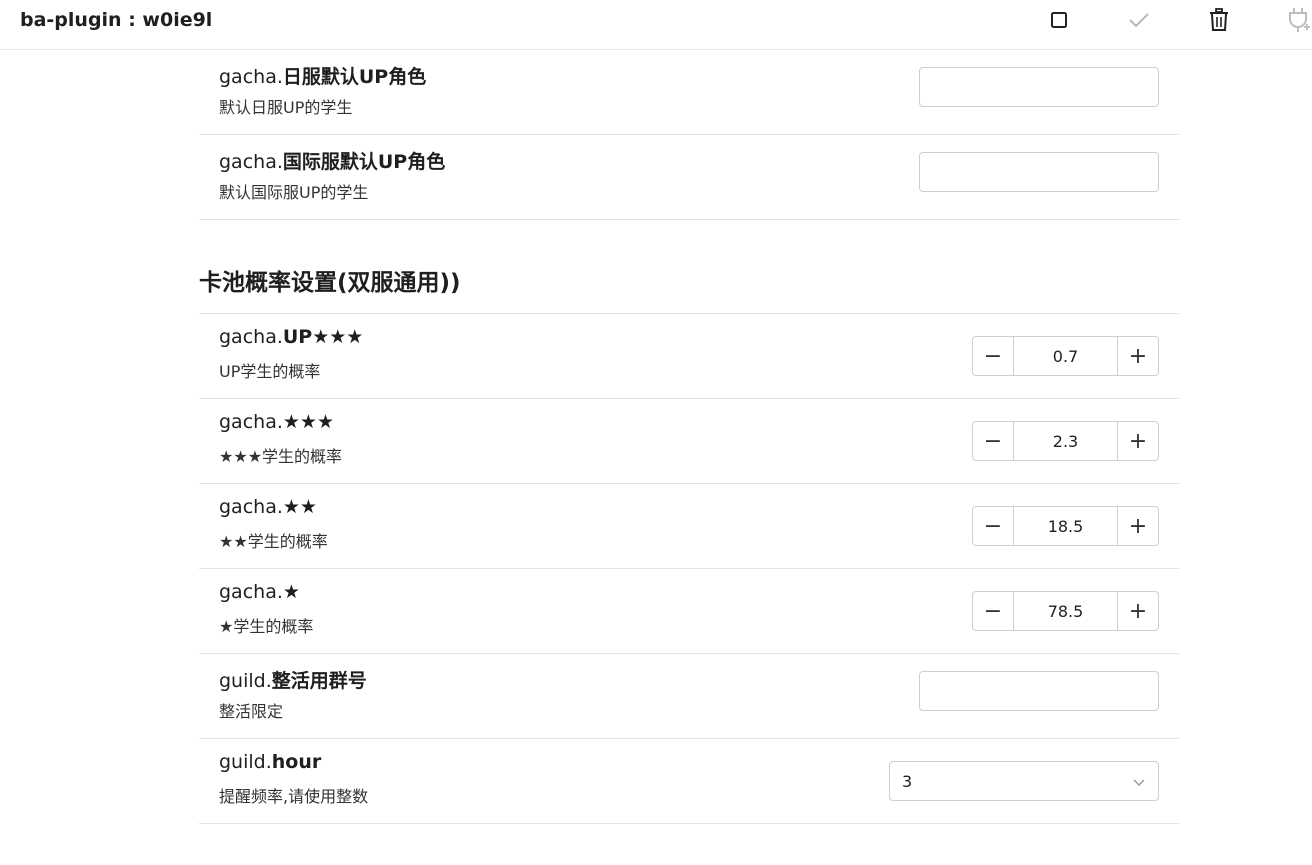 The width and height of the screenshot is (1312, 865). What do you see at coordinates (689, 611) in the screenshot?
I see `setting-row-1star: gacha.★ ★学生的概率 − 78.5 +` at bounding box center [689, 611].